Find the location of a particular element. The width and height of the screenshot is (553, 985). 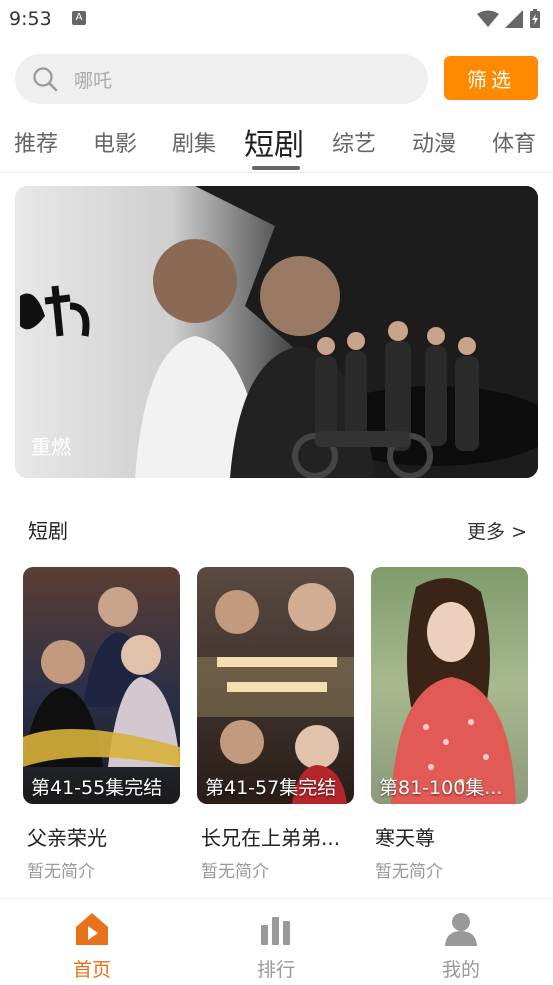

tab-movies: 电影 is located at coordinates (115, 142).